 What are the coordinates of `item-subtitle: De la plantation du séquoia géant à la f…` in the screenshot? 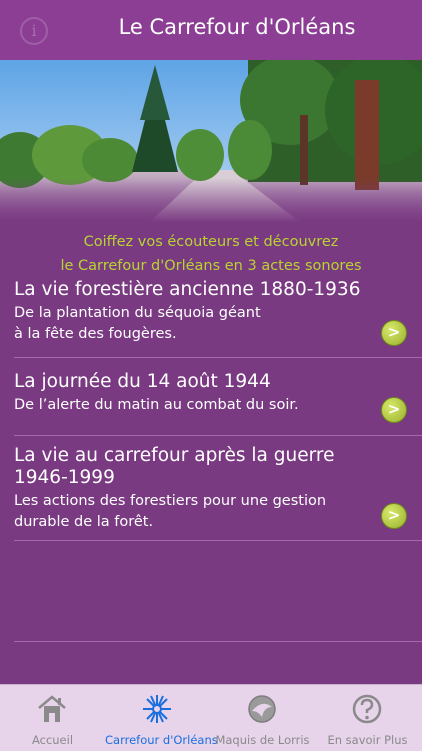 It's located at (218, 324).